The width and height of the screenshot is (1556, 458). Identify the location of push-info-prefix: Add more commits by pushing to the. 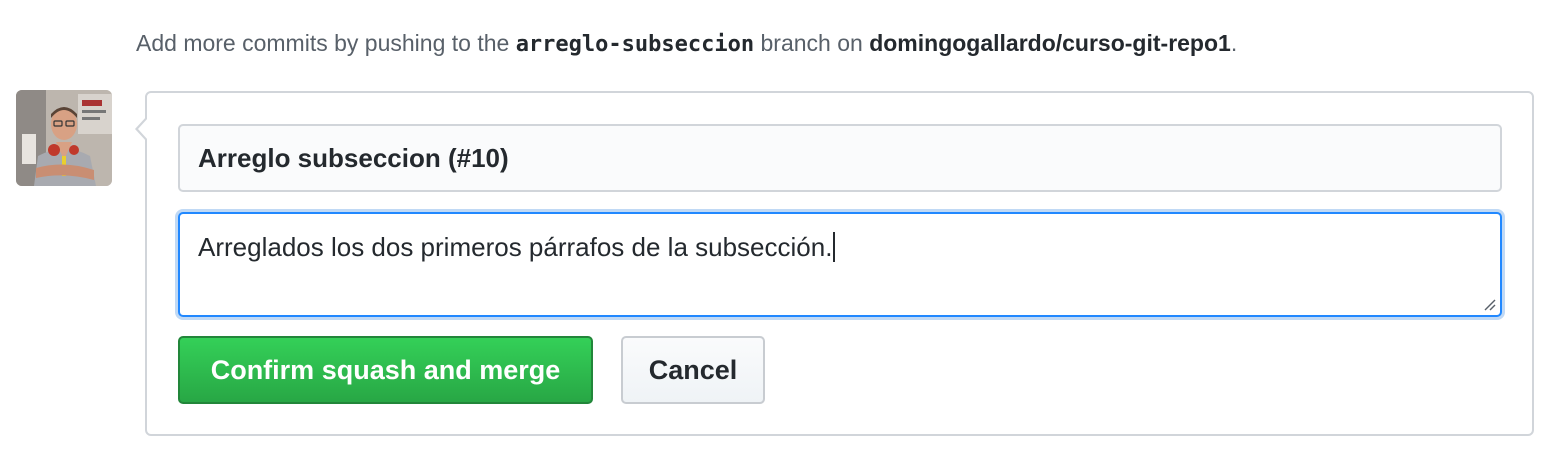
(326, 43).